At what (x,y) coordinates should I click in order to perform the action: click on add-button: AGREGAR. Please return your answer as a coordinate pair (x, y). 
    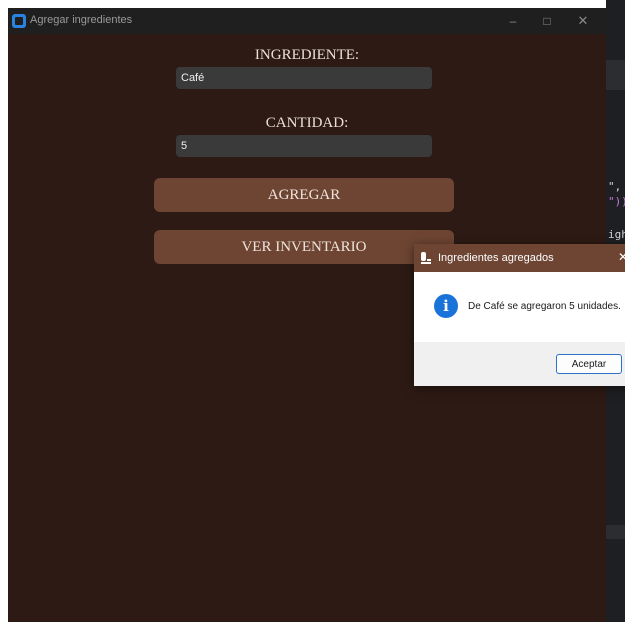
    Looking at the image, I should click on (304, 195).